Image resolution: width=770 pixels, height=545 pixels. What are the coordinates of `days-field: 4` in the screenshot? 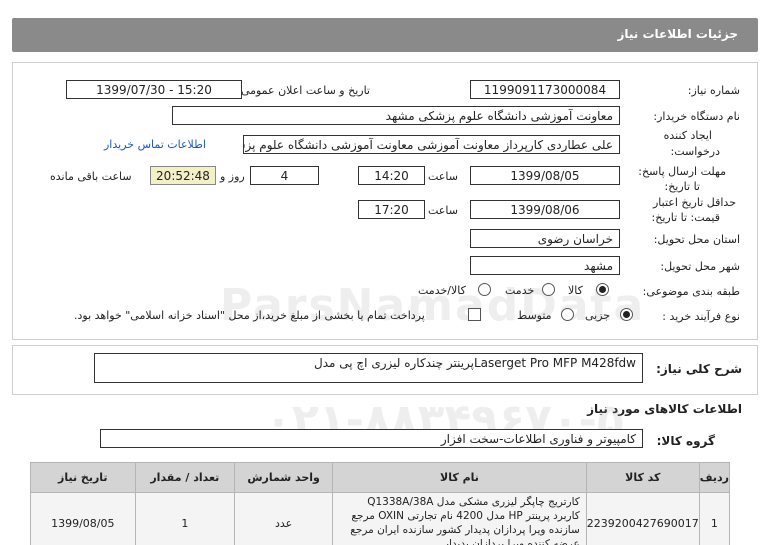 It's located at (284, 175).